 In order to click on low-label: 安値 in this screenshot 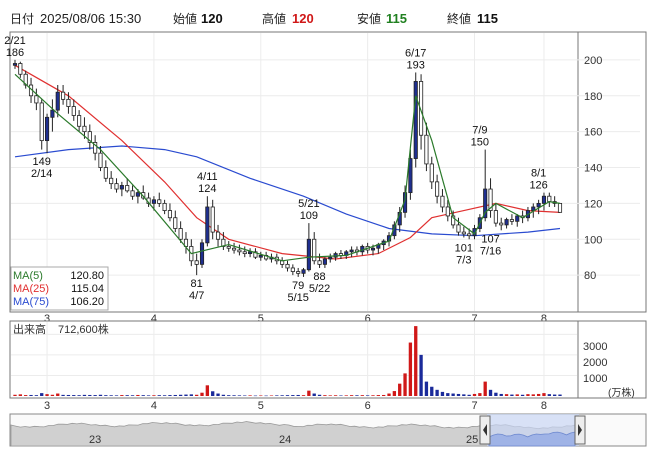, I will do `click(369, 18)`.